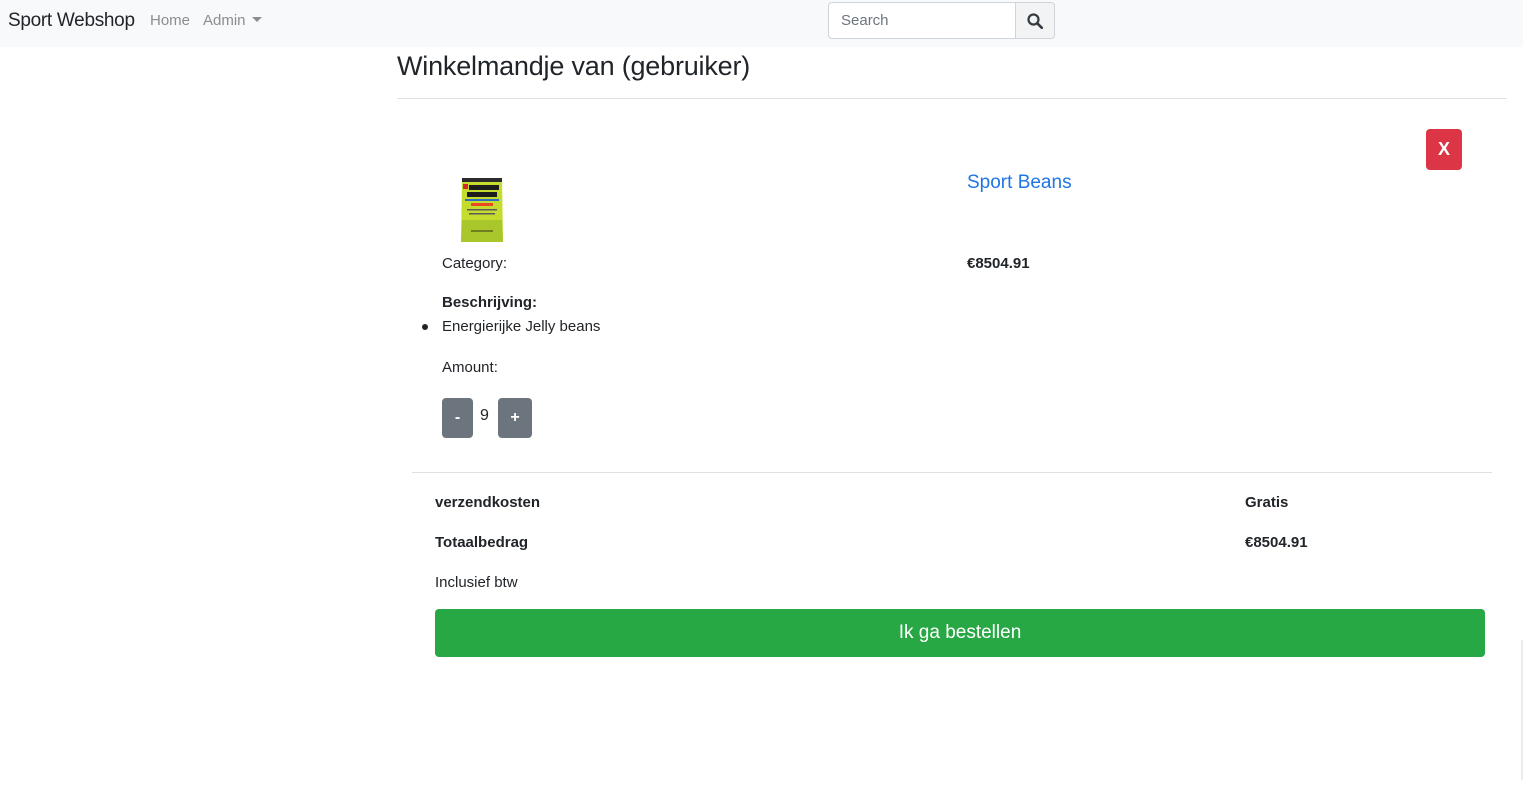 The width and height of the screenshot is (1523, 789). What do you see at coordinates (922, 20) in the screenshot?
I see `search-input` at bounding box center [922, 20].